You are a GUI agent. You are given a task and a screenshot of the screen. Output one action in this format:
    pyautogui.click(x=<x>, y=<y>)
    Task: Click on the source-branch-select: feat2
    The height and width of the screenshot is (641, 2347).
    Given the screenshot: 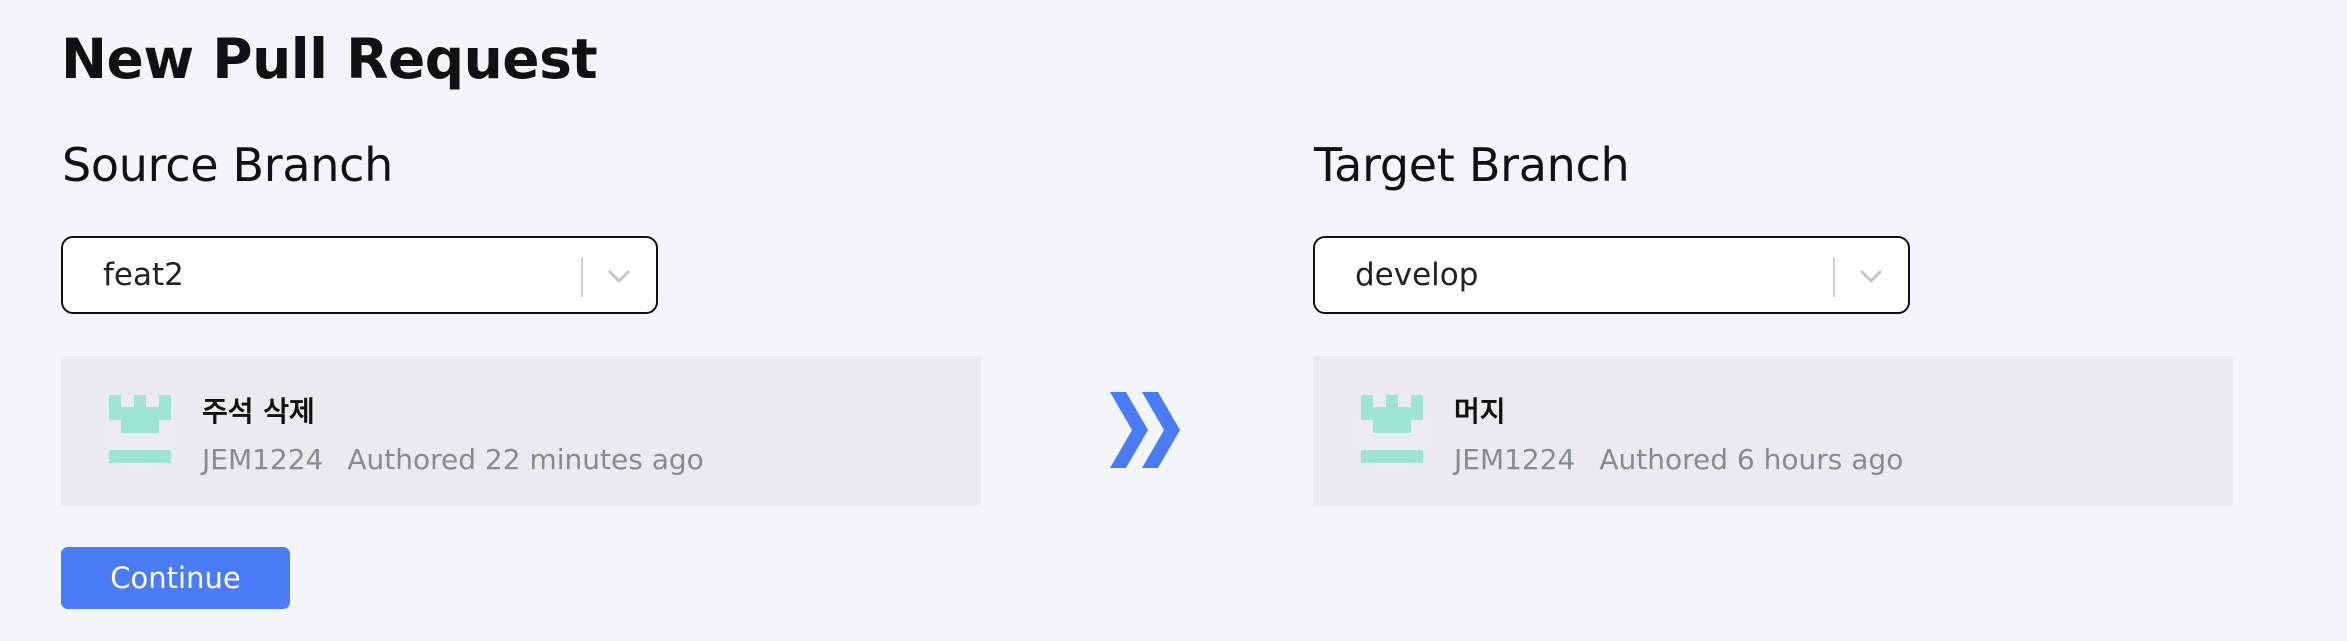 What is the action you would take?
    pyautogui.click(x=359, y=275)
    